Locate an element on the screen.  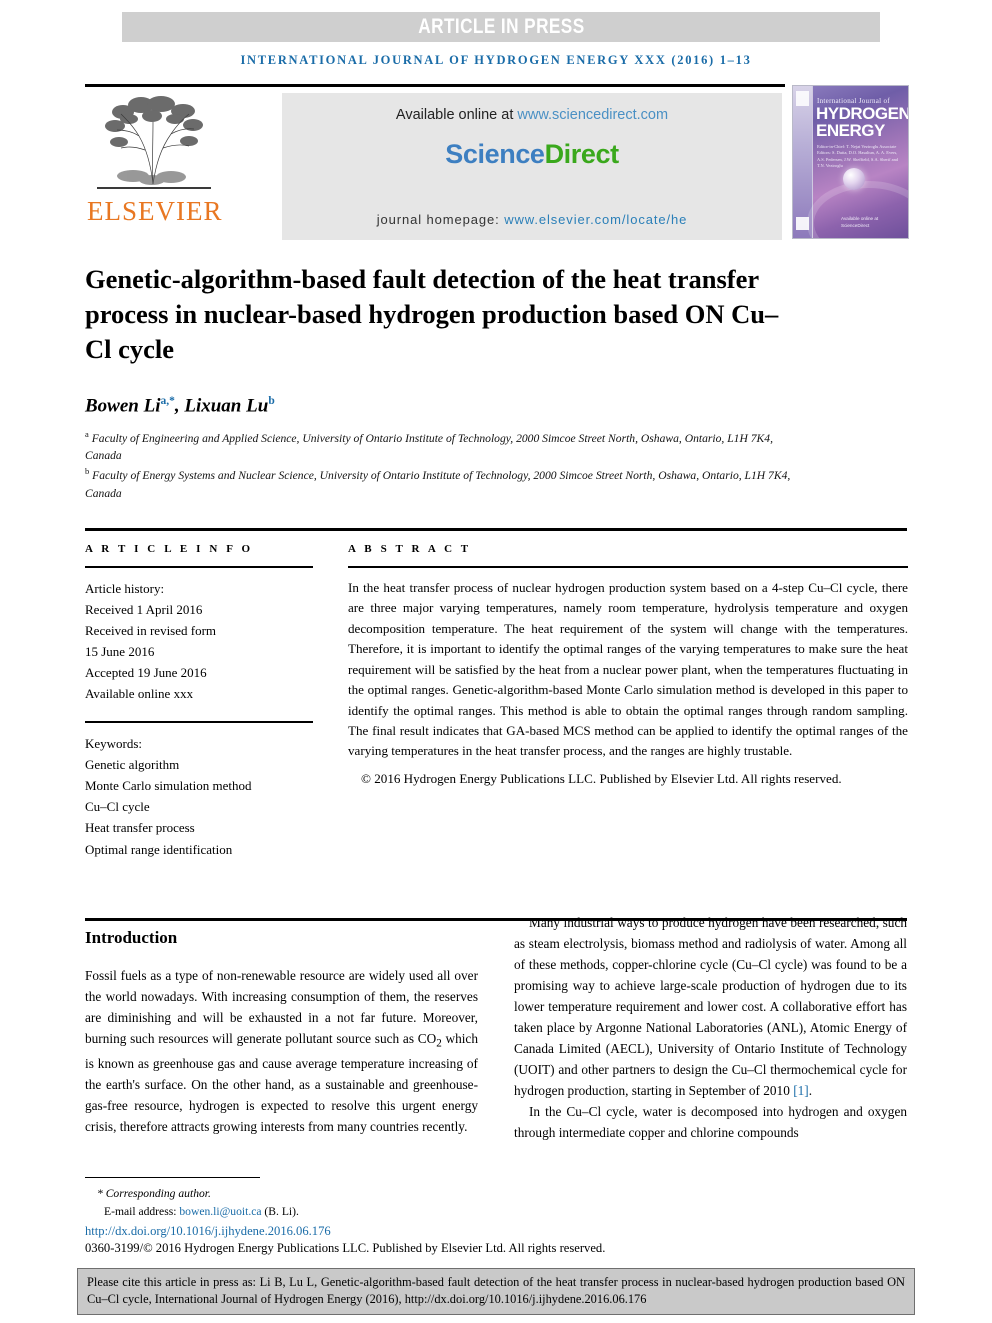
article-history-item: Accepted 19 June 2016 is located at coordinates (146, 673).